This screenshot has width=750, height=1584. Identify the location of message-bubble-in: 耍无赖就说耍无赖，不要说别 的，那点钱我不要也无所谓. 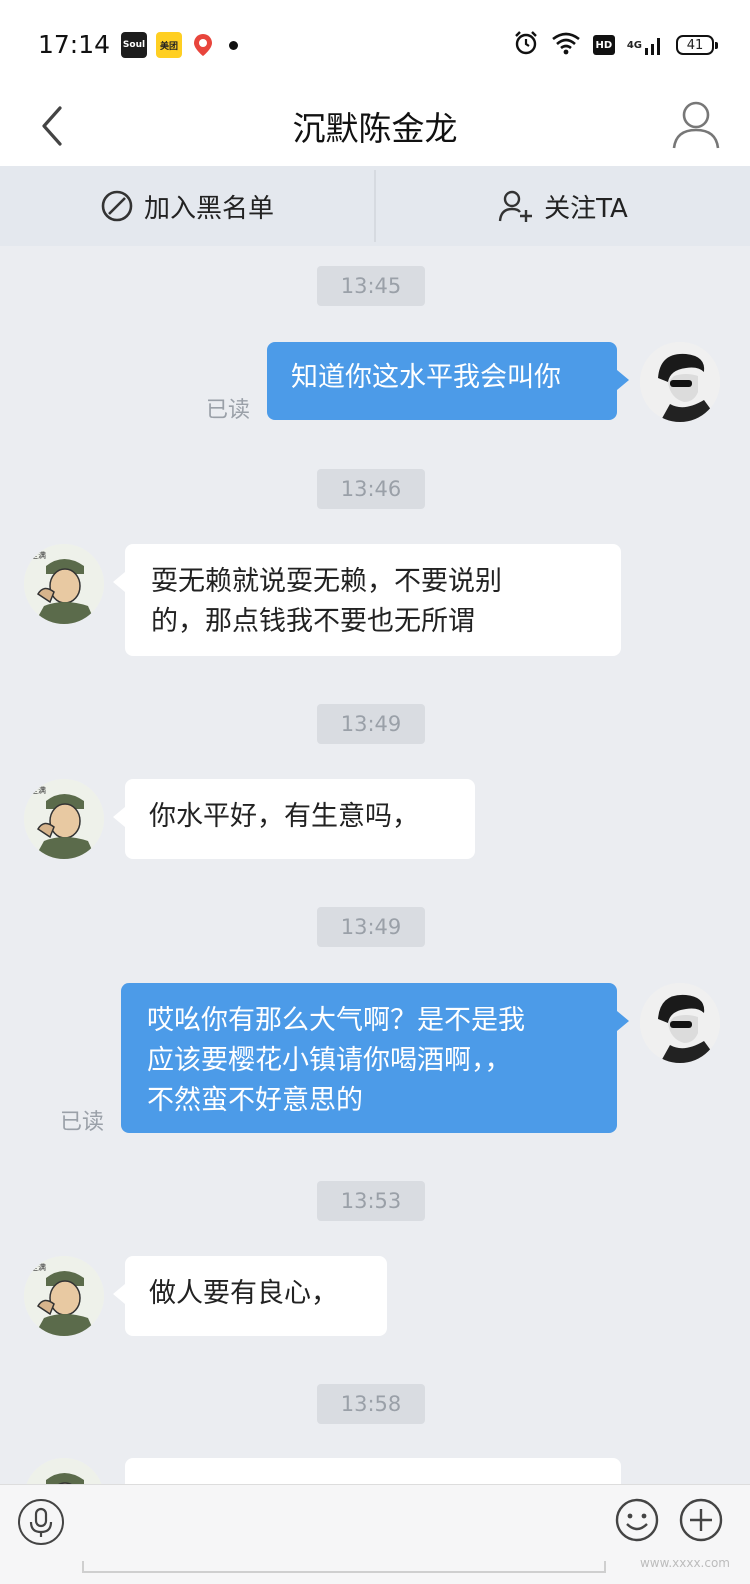
(367, 600).